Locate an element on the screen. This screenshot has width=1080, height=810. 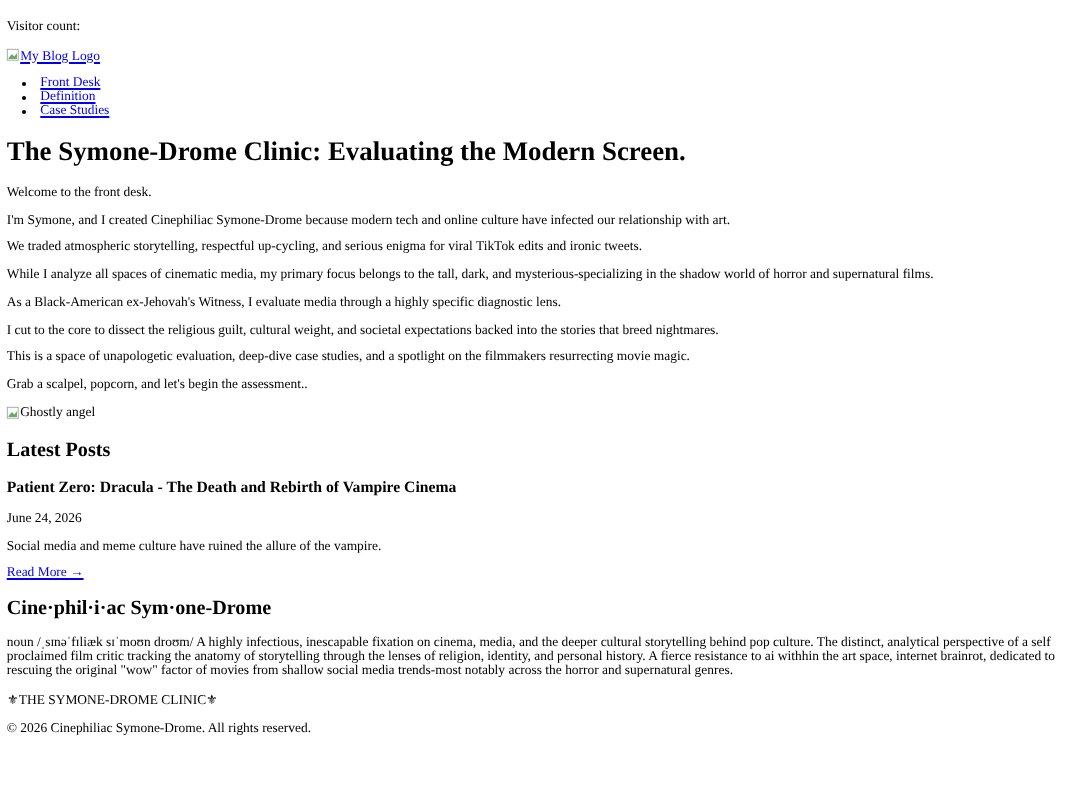
definition-heading: Cine·phil·i·ac Sym·one-Drome is located at coordinates (140, 608).